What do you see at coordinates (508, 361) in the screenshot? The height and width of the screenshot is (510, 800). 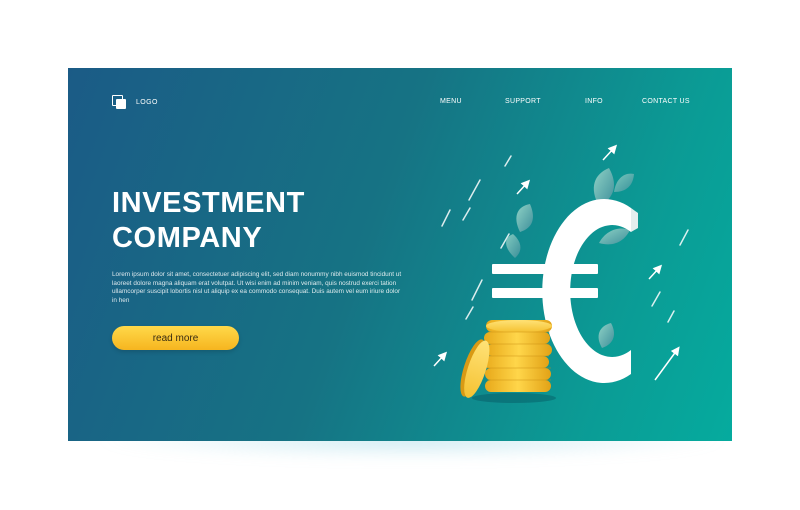 I see `coin-stack-icon` at bounding box center [508, 361].